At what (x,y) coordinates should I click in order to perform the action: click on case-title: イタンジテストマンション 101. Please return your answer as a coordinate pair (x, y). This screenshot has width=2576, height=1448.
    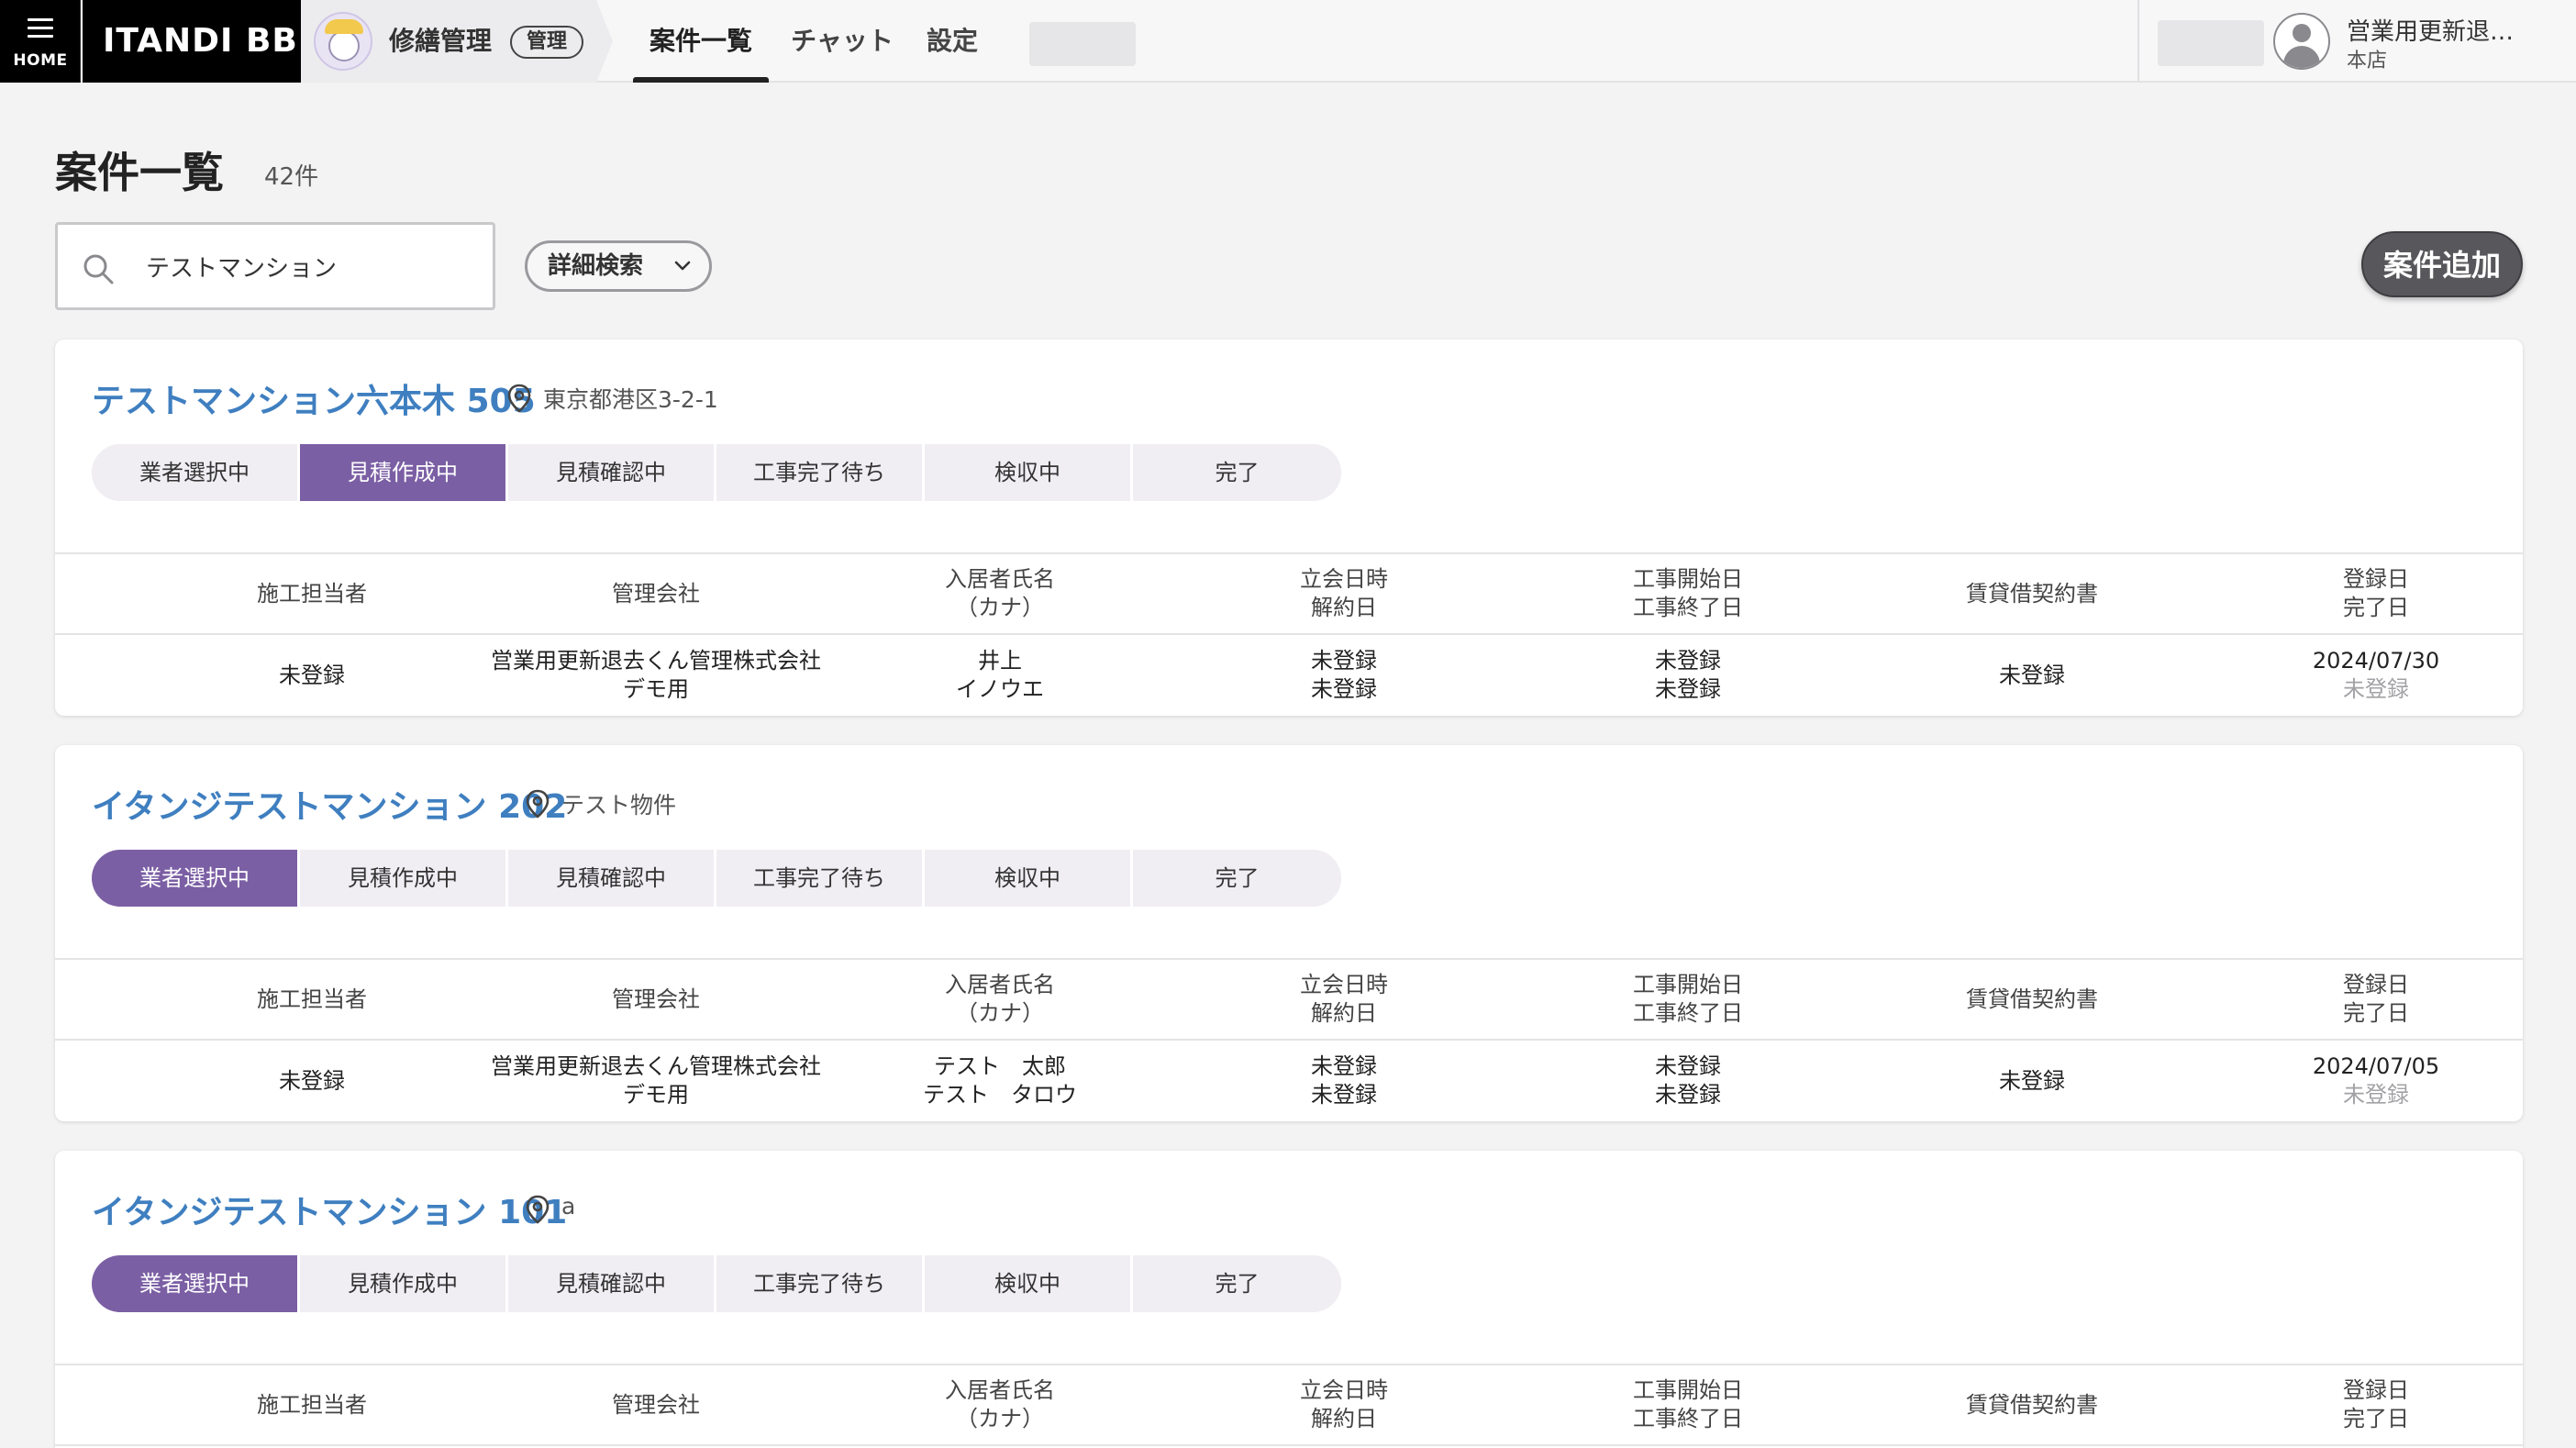
    Looking at the image, I should click on (329, 1210).